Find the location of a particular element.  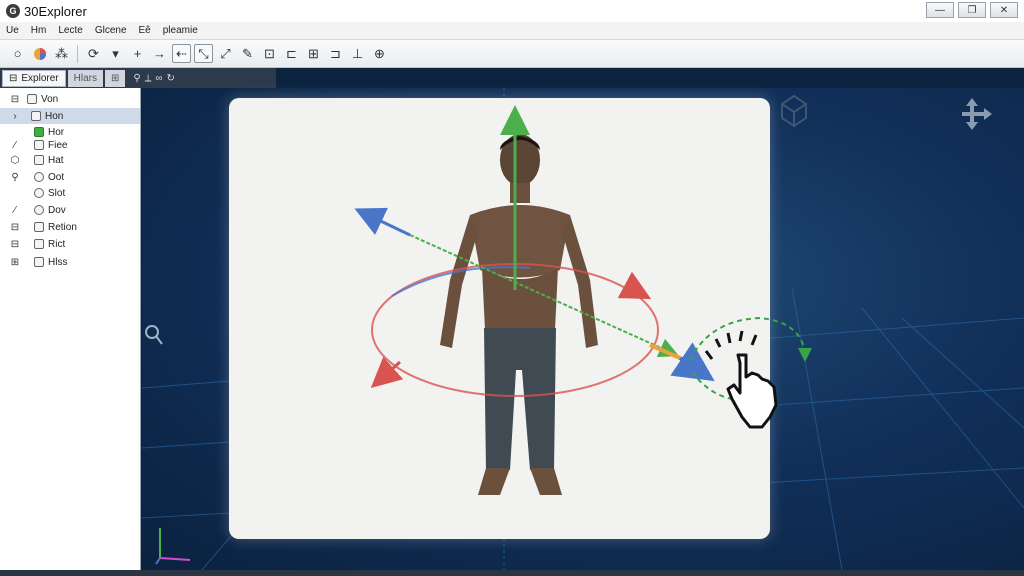

status-strip is located at coordinates (512, 573).